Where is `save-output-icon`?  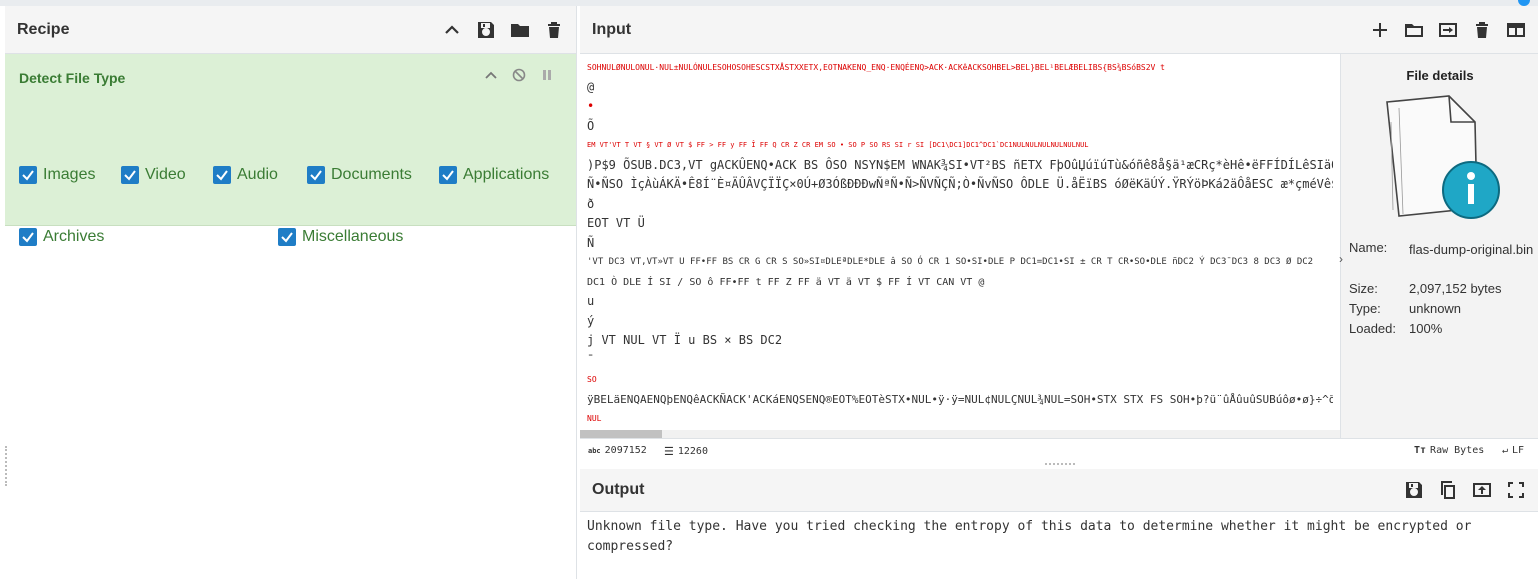 save-output-icon is located at coordinates (1414, 490).